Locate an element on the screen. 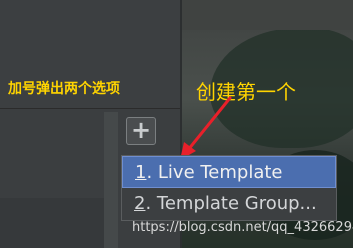 The image size is (353, 248). menu-item-mnemonic: 2 is located at coordinates (140, 203).